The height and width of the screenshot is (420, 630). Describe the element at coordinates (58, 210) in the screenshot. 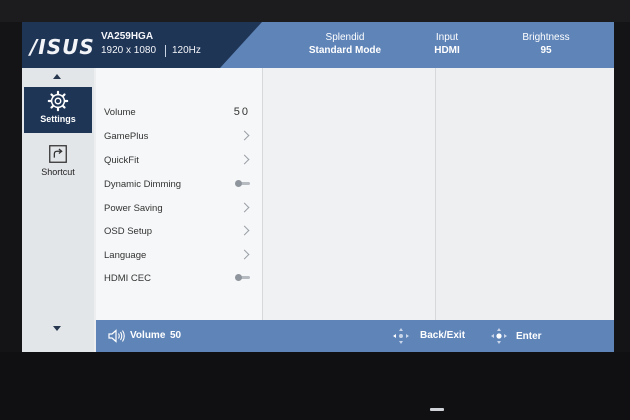

I see `osd-sidebar: Settings Shortcut` at that location.